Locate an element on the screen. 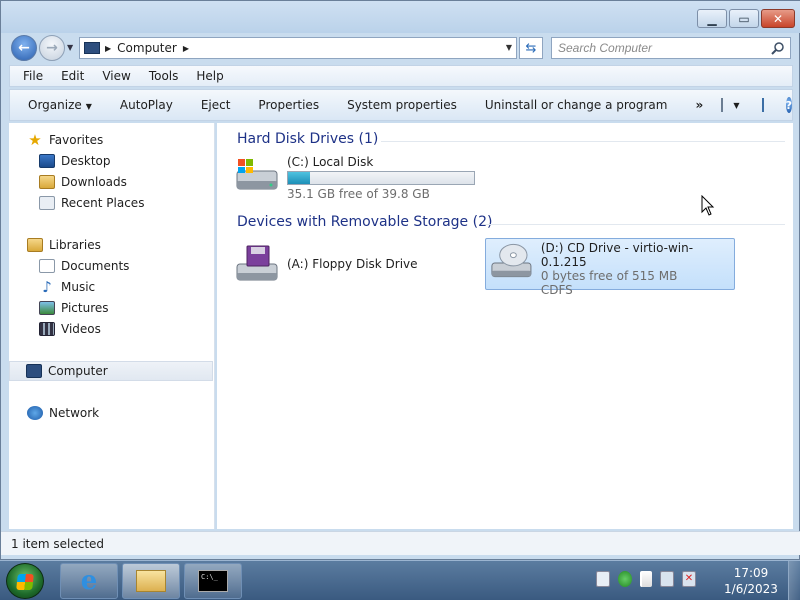 This screenshot has width=800, height=600. eject-button: Eject is located at coordinates (216, 105).